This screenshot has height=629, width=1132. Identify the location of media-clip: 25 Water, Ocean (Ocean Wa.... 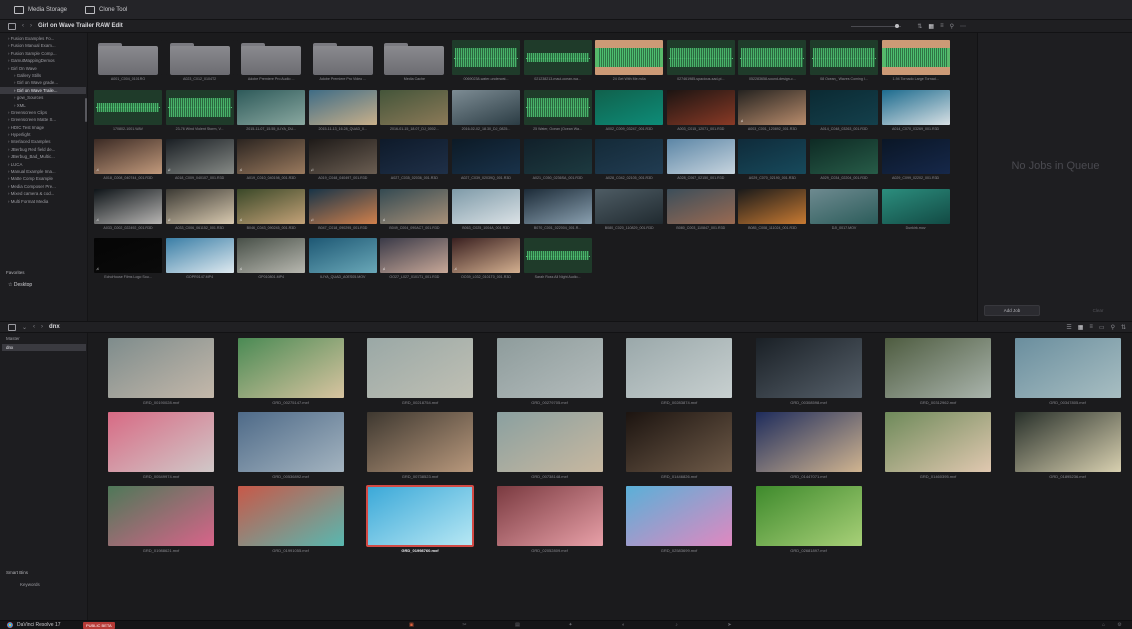
(559, 110).